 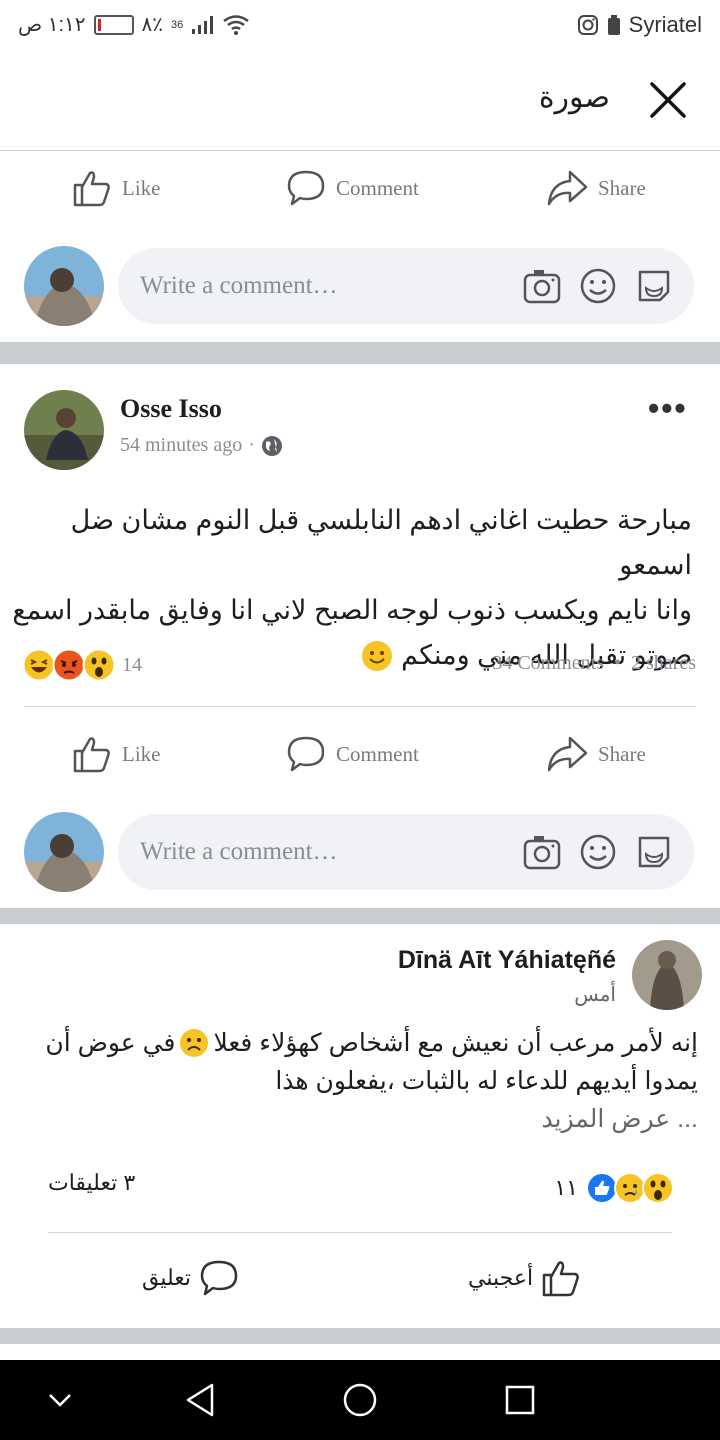 I want to click on carrier-name: Syriatel, so click(x=665, y=24).